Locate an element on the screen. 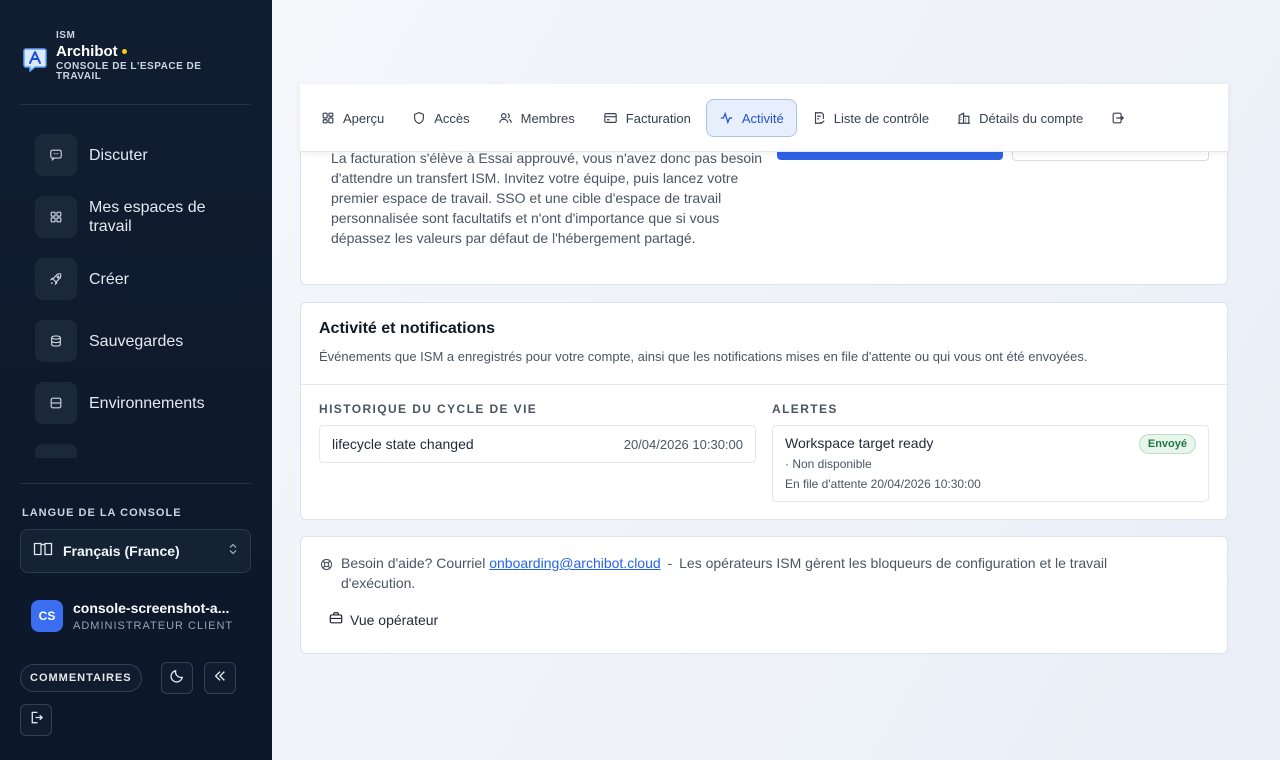 The height and width of the screenshot is (760, 1280). chat-icon is located at coordinates (56, 155).